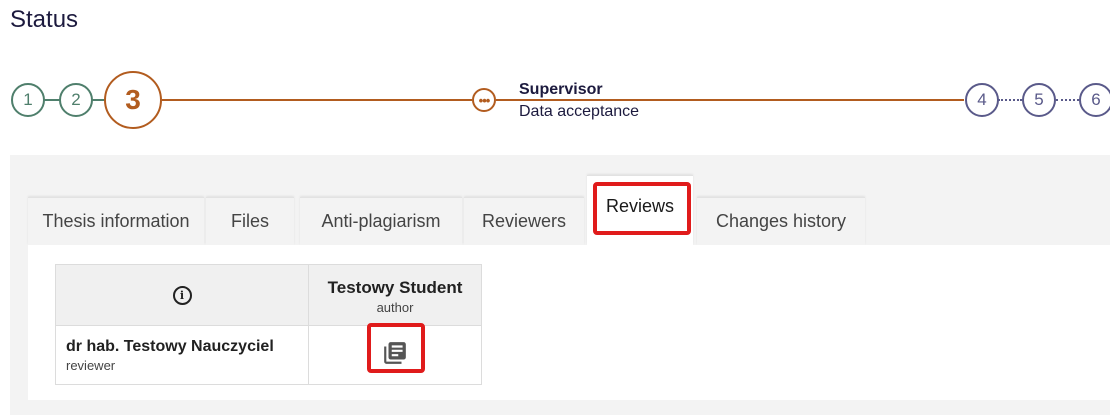  I want to click on tab-changes-history: Changes history, so click(781, 221).